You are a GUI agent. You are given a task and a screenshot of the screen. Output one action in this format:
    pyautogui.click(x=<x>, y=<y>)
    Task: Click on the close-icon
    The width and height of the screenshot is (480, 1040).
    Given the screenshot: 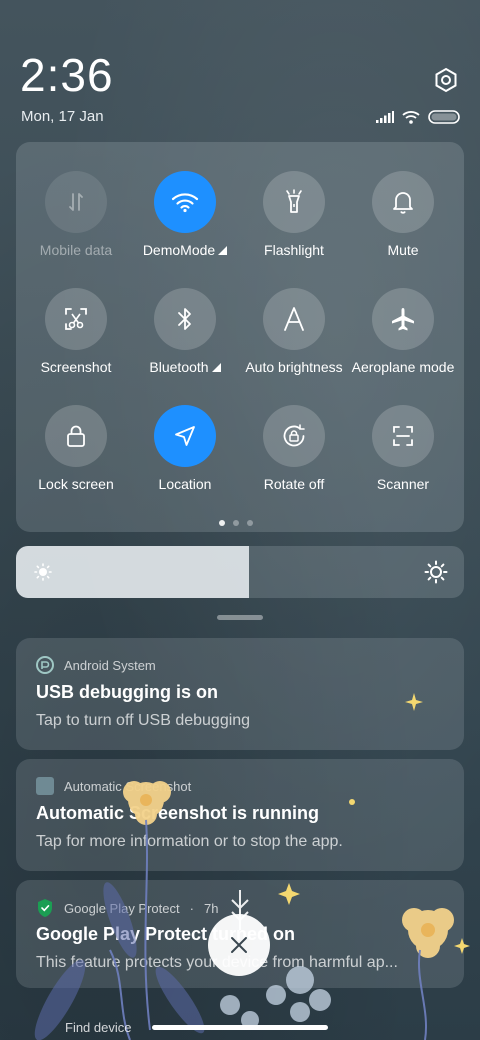 What is the action you would take?
    pyautogui.click(x=239, y=945)
    